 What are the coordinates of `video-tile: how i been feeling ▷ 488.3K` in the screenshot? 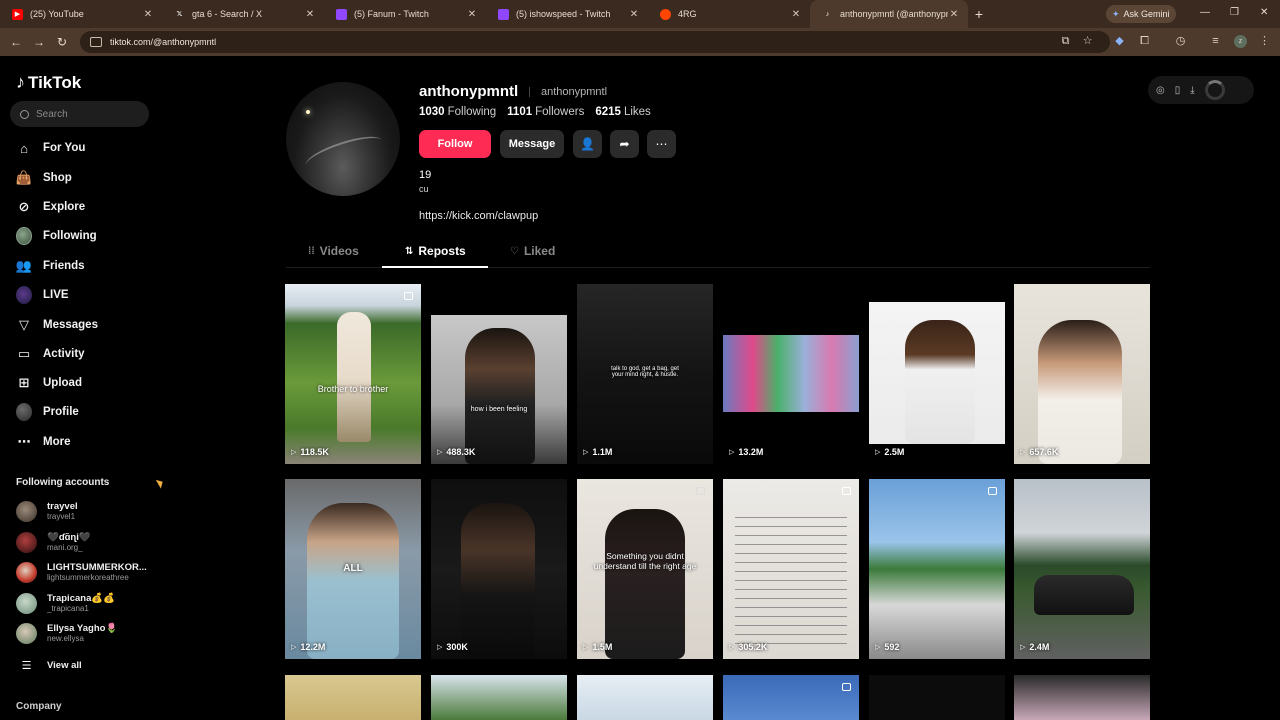 It's located at (499, 374).